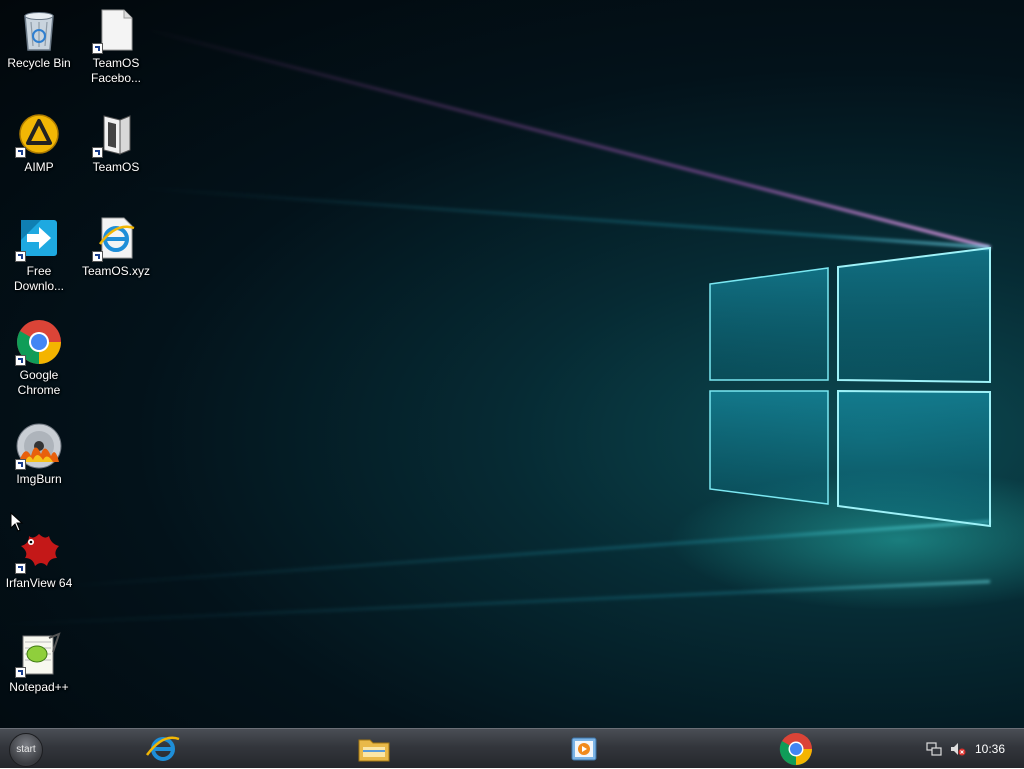  I want to click on taskbar-button-internet-explorer, so click(163, 749).